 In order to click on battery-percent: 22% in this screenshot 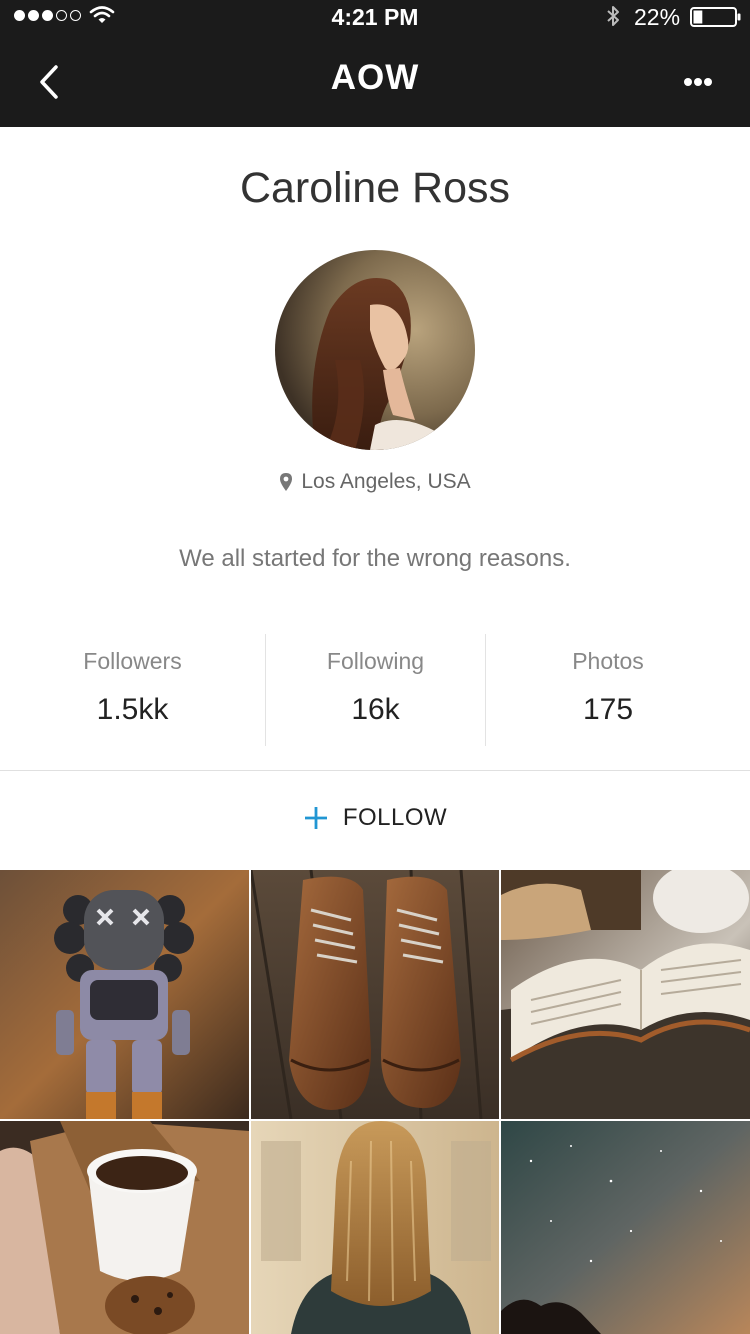, I will do `click(657, 17)`.